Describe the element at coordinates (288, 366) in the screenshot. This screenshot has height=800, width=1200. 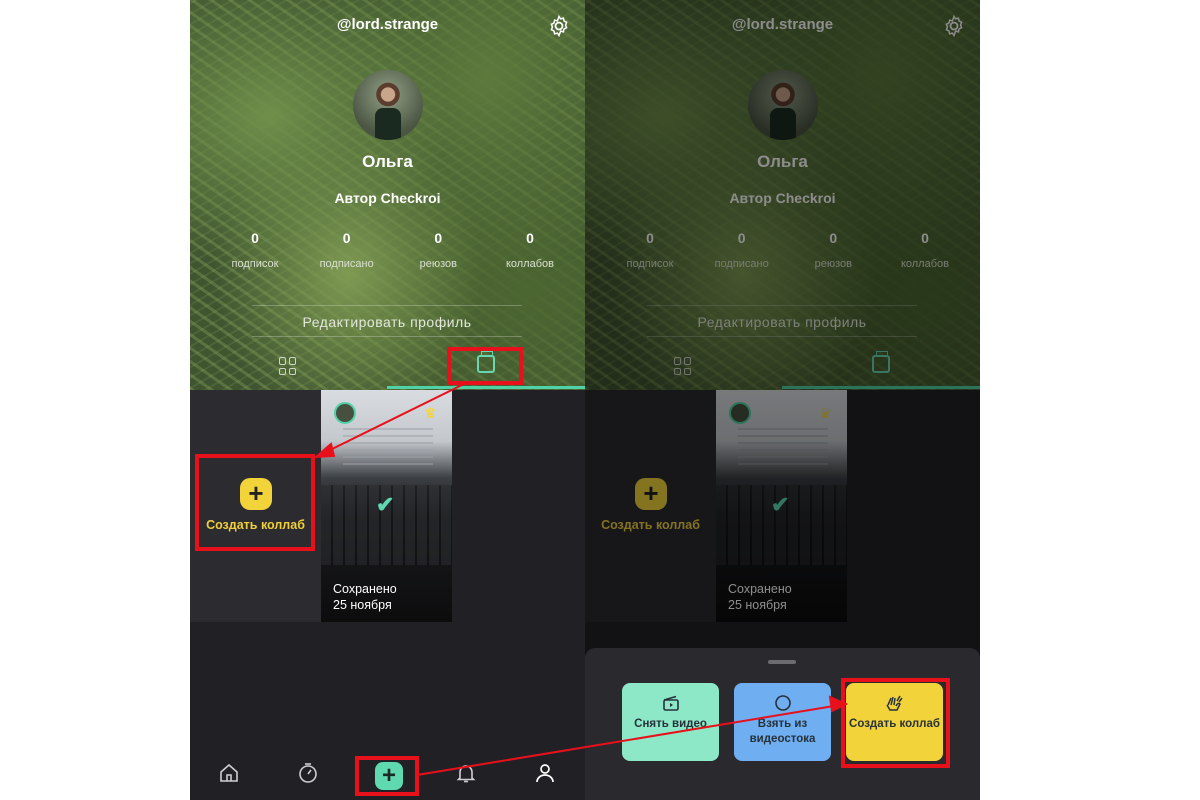
I see `grid-icon` at that location.